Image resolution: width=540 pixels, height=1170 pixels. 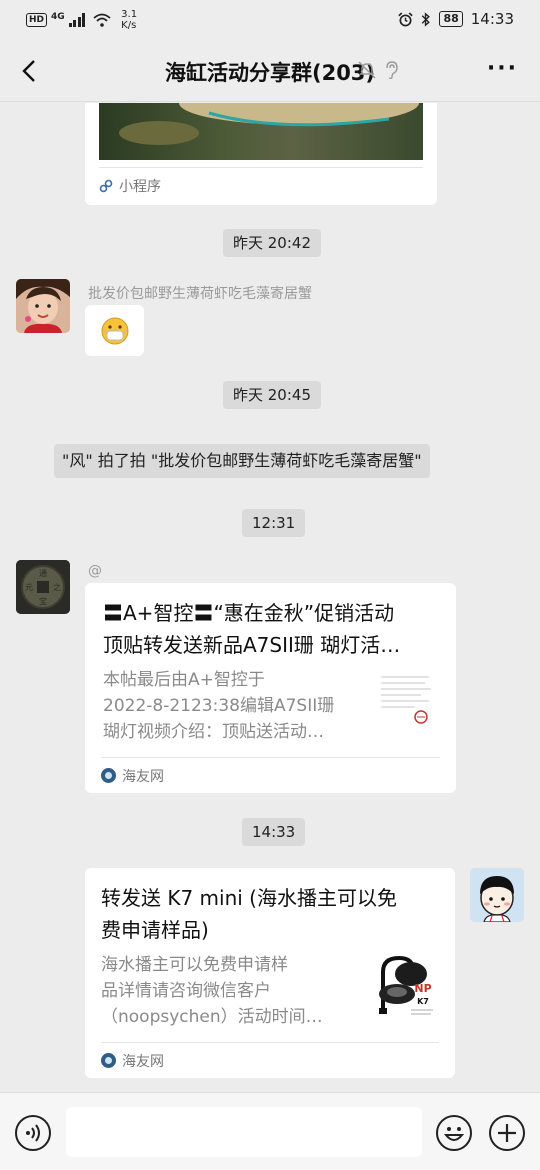 I want to click on wifi-icon, so click(x=102, y=20).